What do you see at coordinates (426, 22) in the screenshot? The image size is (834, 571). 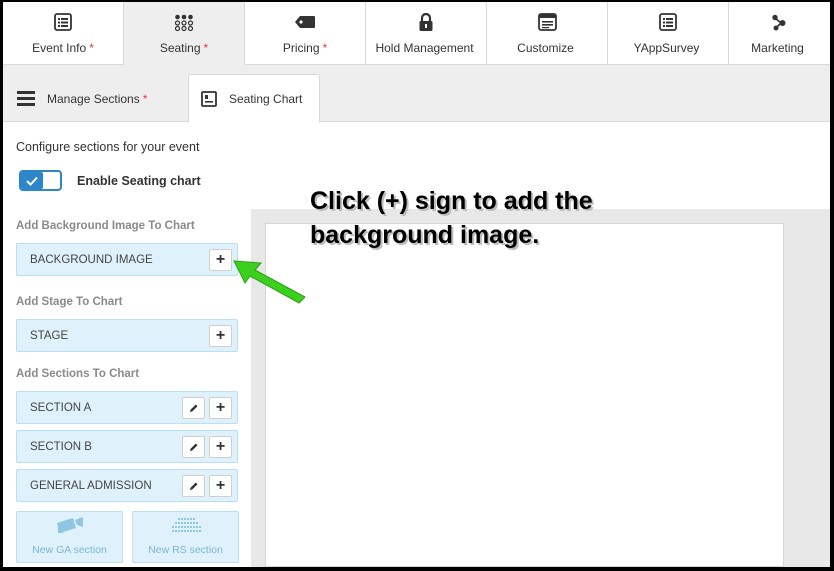 I see `lock-icon` at bounding box center [426, 22].